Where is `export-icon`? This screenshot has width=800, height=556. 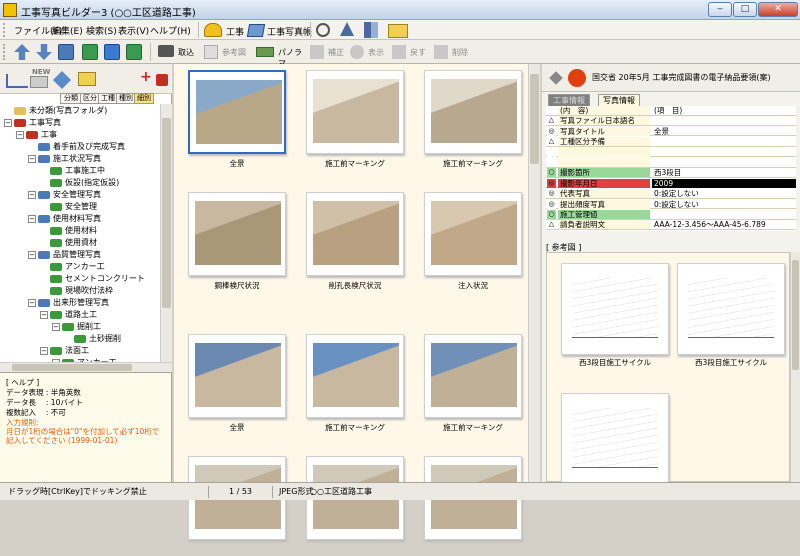
export-icon is located at coordinates (134, 52).